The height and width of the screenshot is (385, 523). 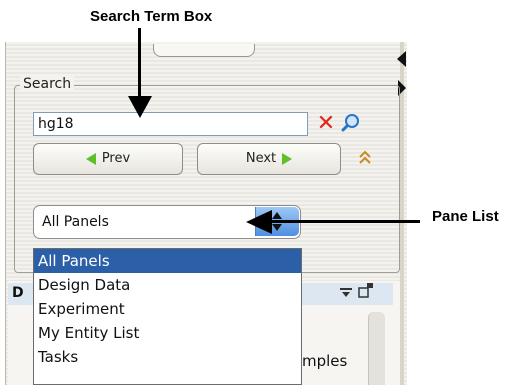 I want to click on callout-arrow-right, so click(x=345, y=221).